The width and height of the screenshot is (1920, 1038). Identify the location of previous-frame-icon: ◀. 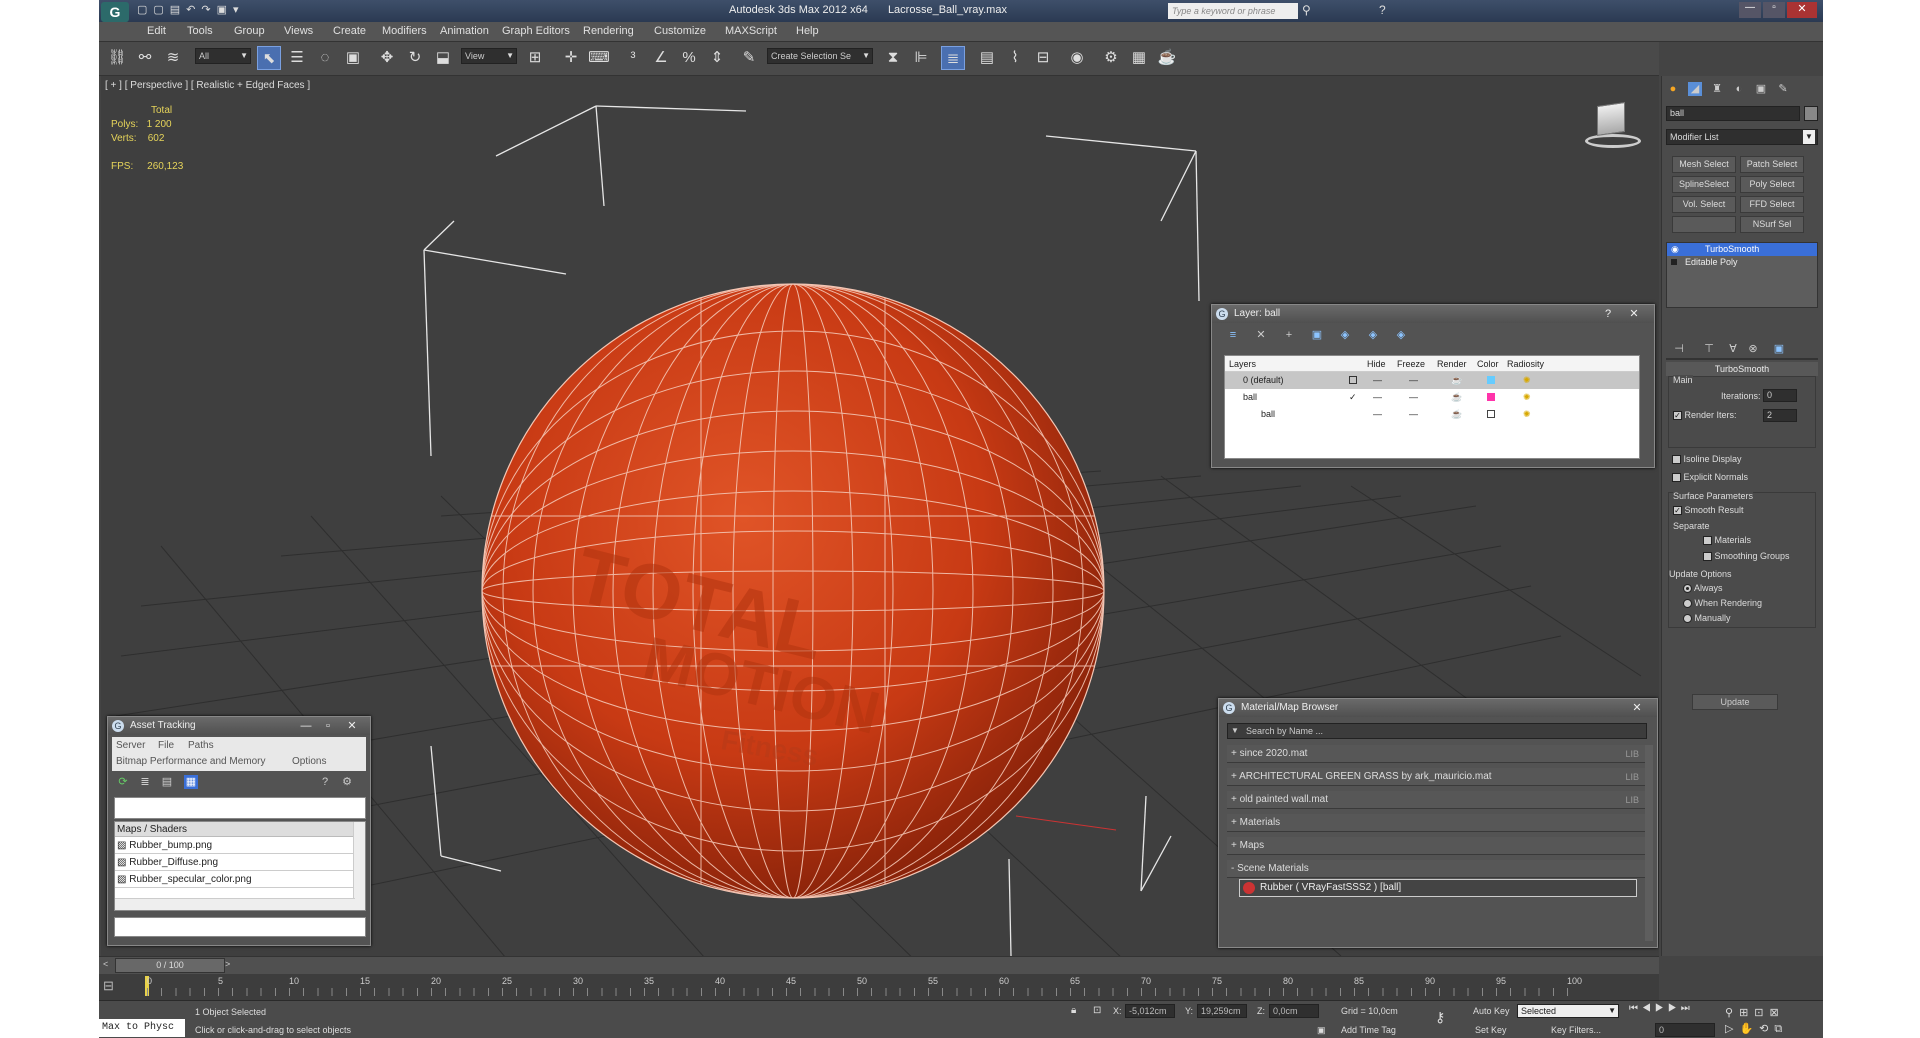
(1648, 1008).